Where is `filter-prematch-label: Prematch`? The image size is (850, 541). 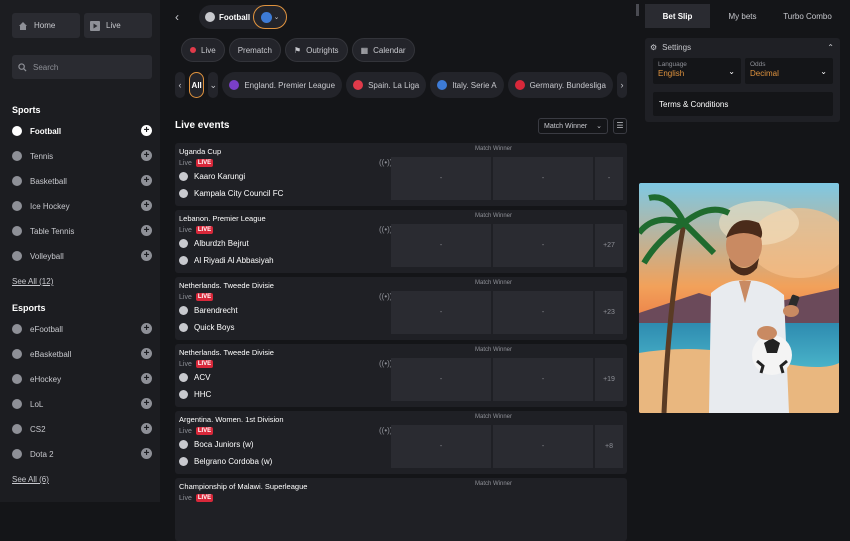
filter-prematch-label: Prematch is located at coordinates (254, 50).